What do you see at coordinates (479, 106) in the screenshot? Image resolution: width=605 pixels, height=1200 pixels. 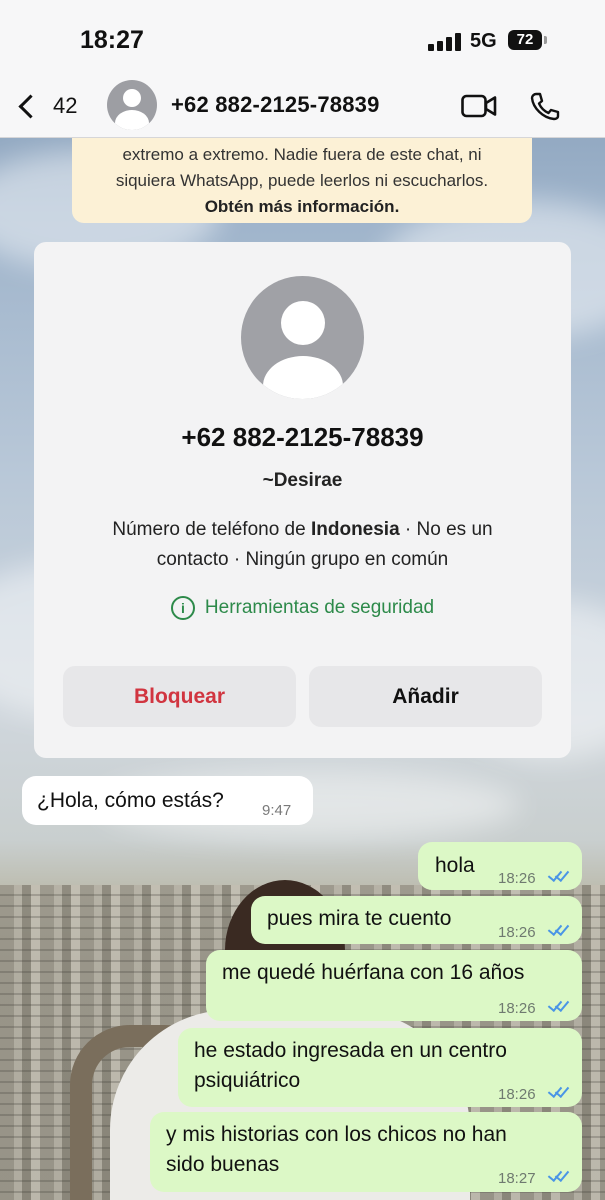 I see `video-call-icon` at bounding box center [479, 106].